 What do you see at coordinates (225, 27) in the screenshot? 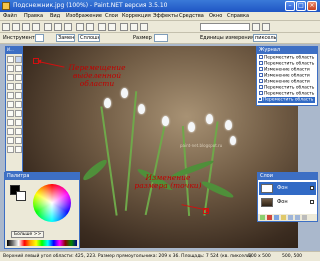
I see `image-tab` at bounding box center [225, 27].